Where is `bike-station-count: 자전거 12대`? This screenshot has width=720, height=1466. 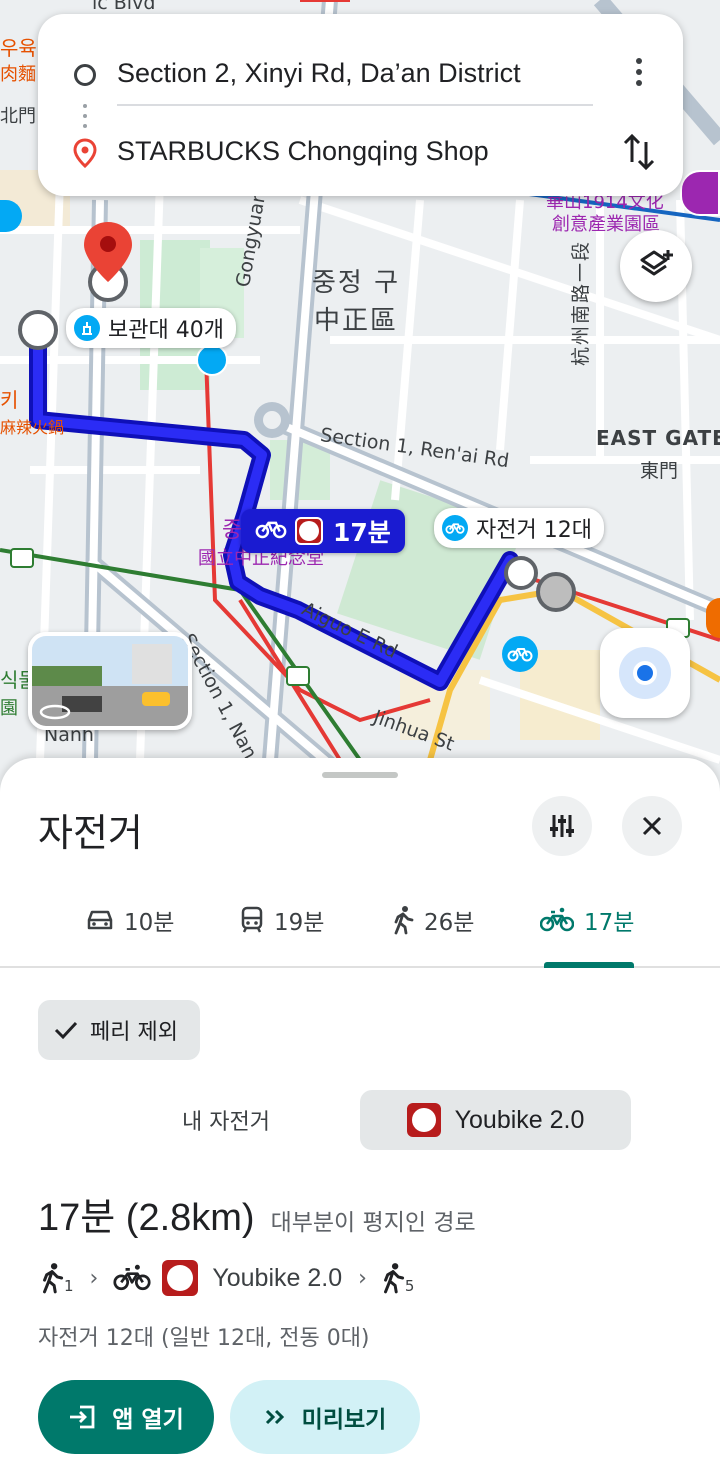
bike-station-count: 자전거 12대 is located at coordinates (534, 530).